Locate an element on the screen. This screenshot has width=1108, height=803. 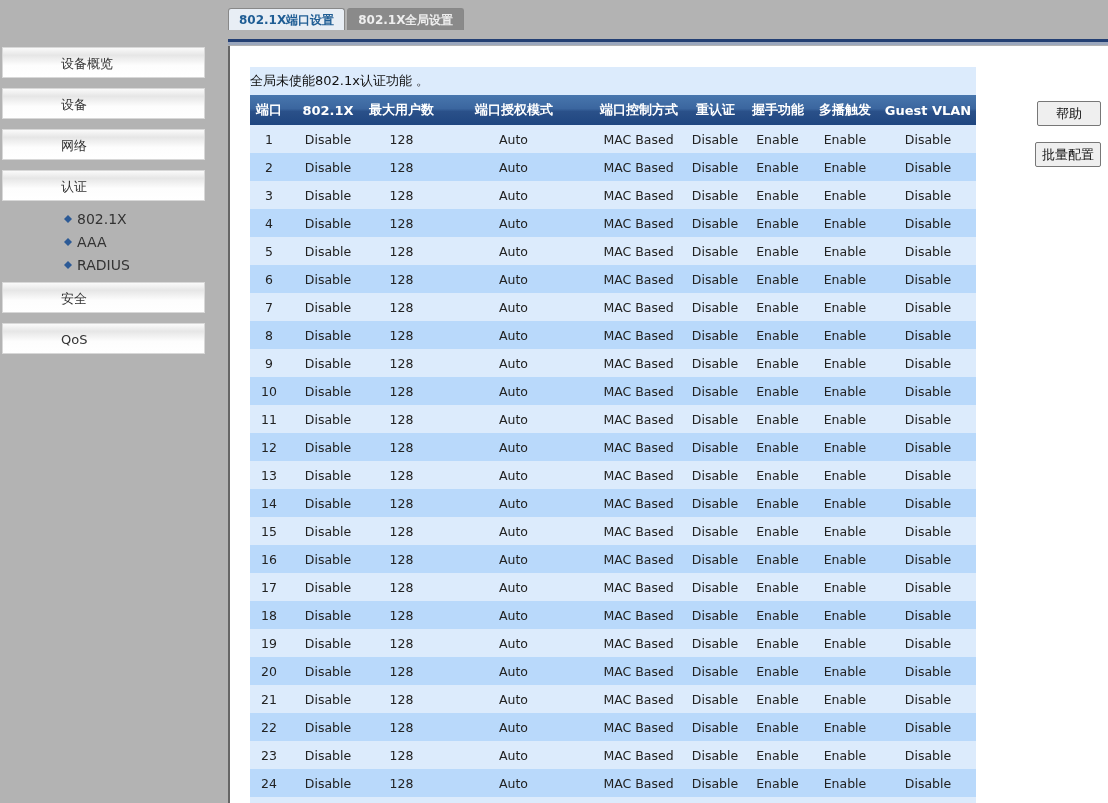
submenu-link: AAA is located at coordinates (92, 241).